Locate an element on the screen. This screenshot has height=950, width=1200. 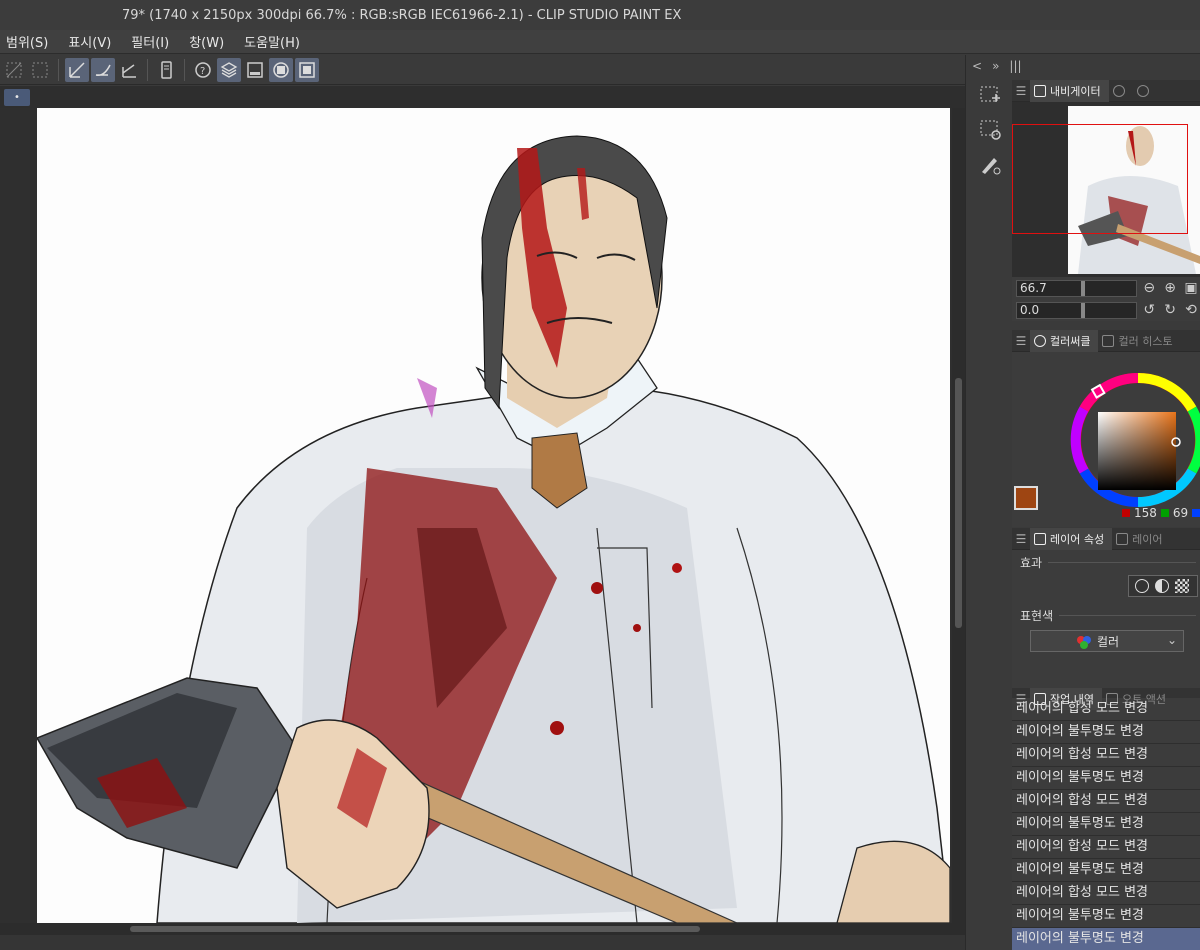
image-button is located at coordinates (255, 70).